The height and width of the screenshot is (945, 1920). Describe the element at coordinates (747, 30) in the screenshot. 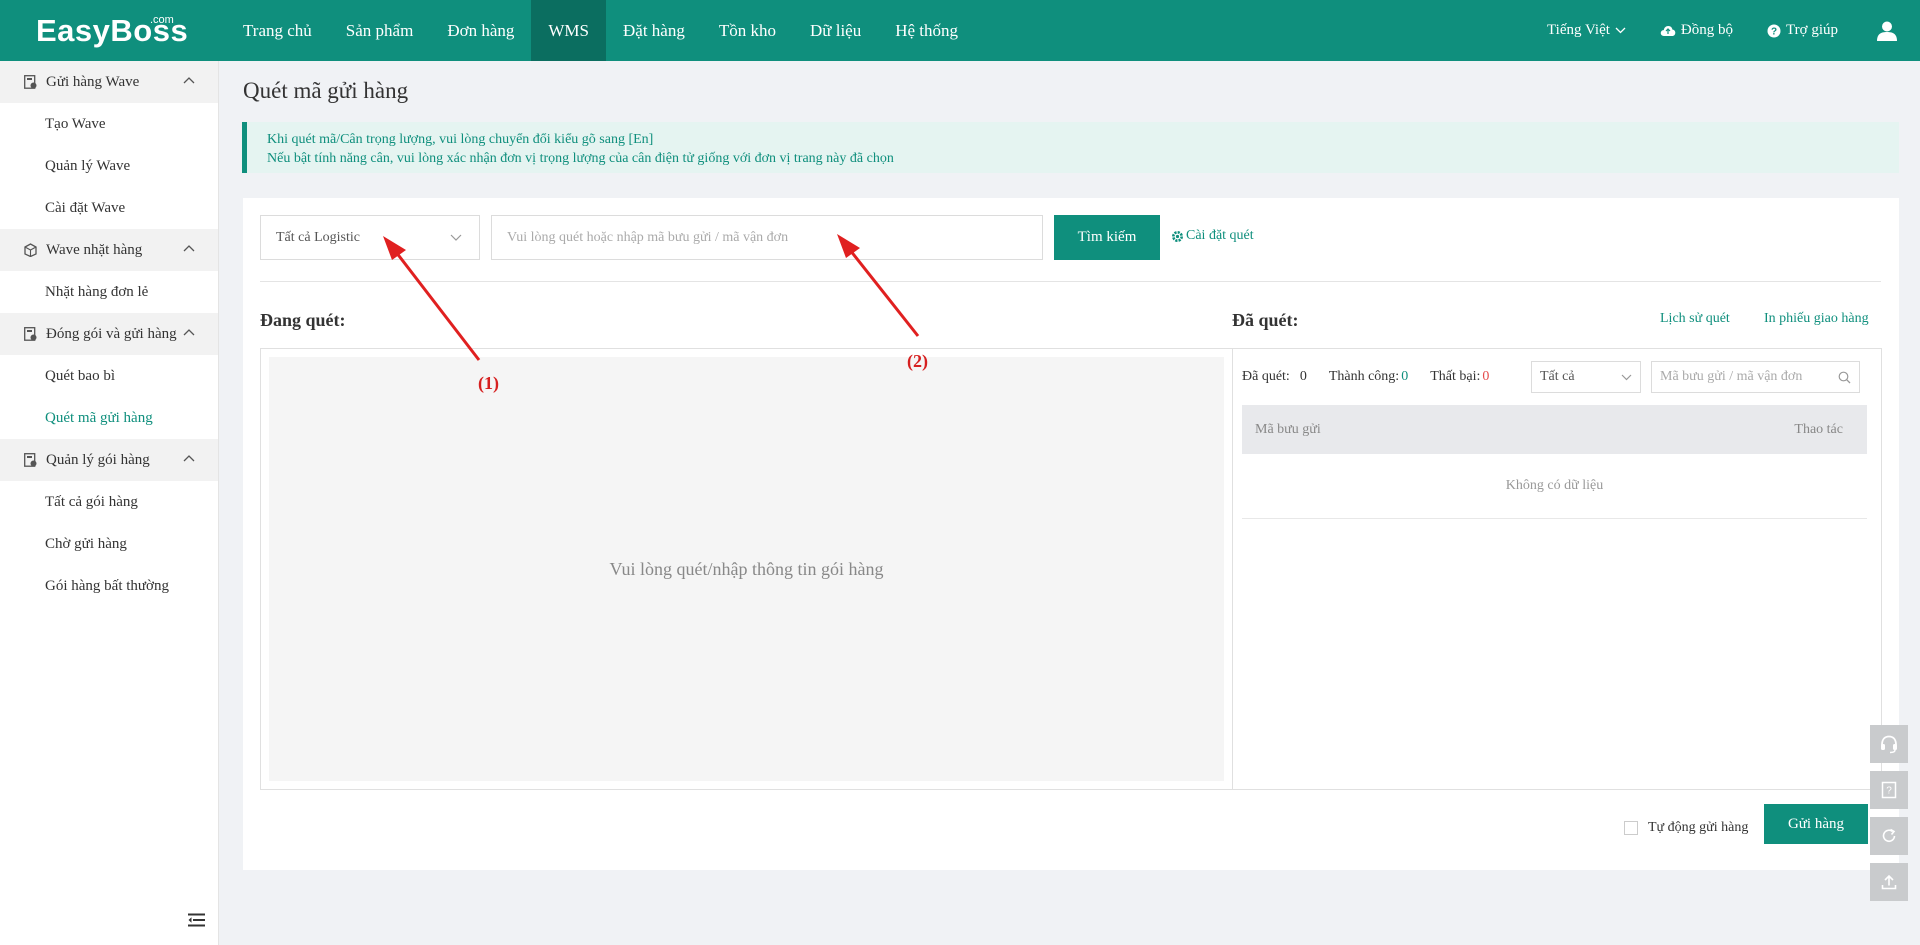

I see `nav-inventory: Tồn kho` at that location.